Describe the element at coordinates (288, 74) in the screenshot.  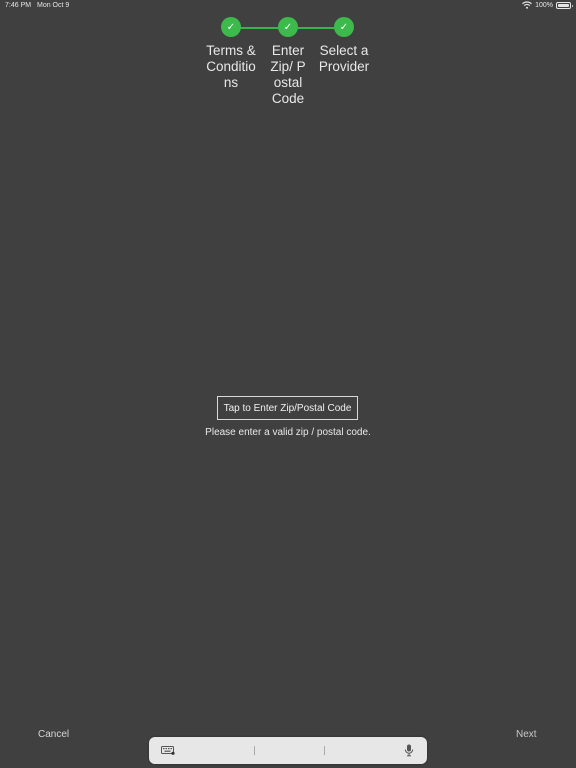
I see `step-label-zip: Enter Zip/ Postal Code` at that location.